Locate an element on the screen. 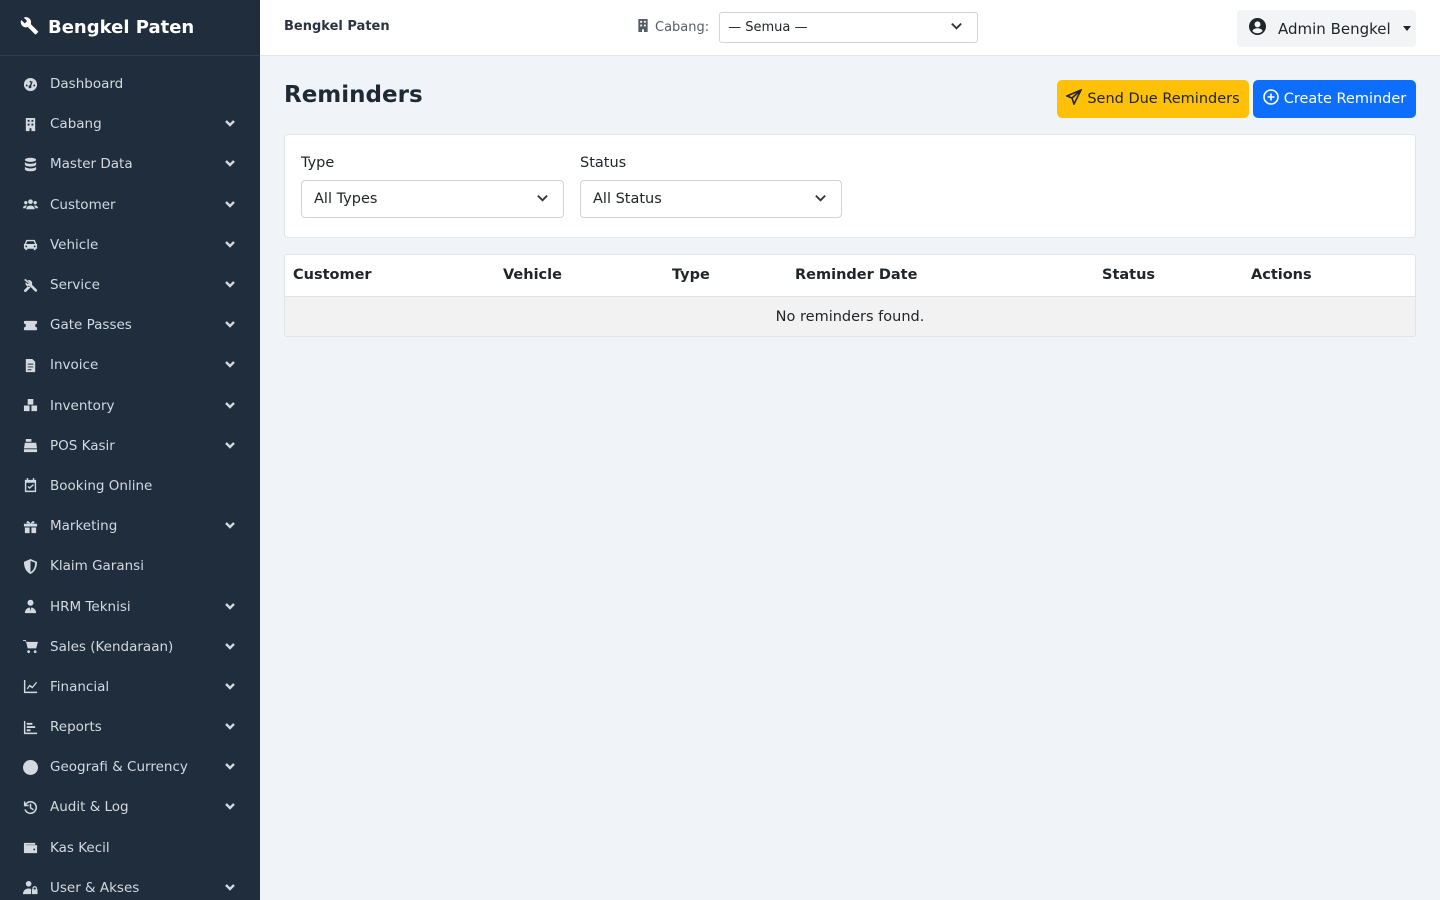 Image resolution: width=1440 pixels, height=900 pixels. column-header-type: Type is located at coordinates (691, 275).